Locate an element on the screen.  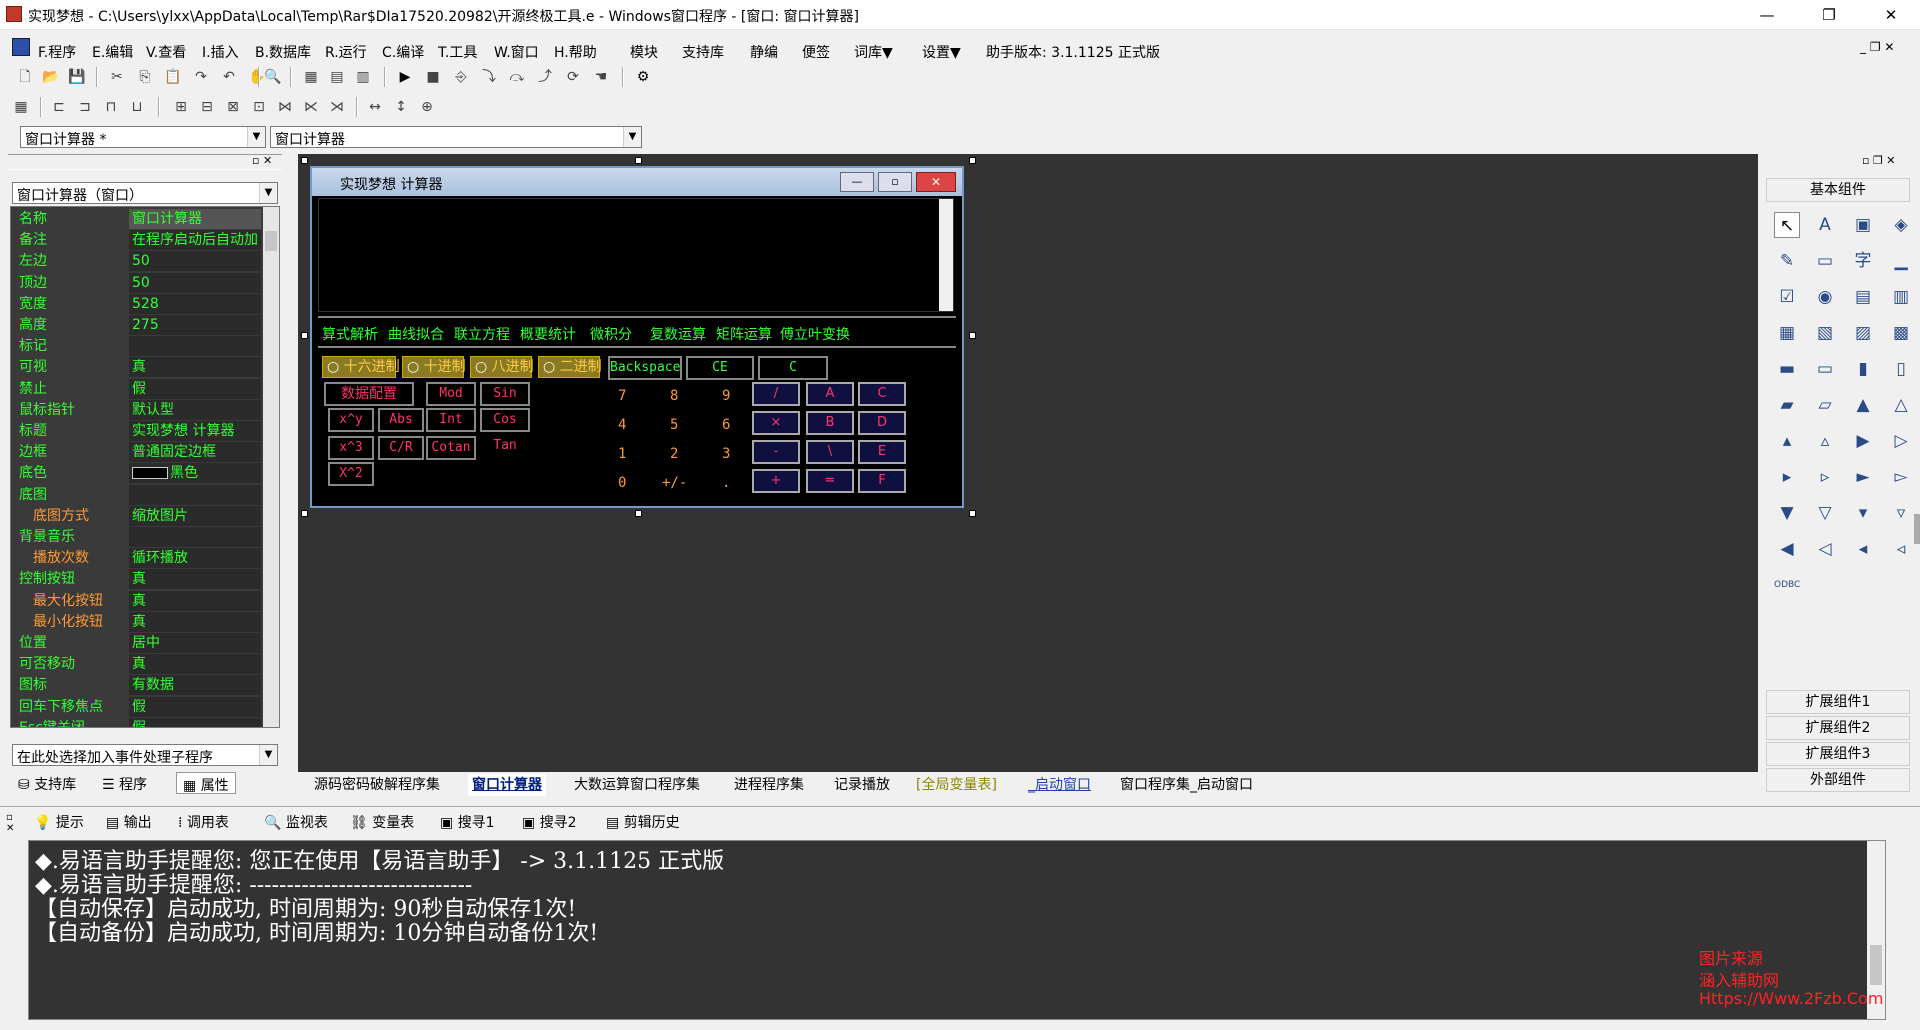
menu-program: F.程序 is located at coordinates (57, 52).